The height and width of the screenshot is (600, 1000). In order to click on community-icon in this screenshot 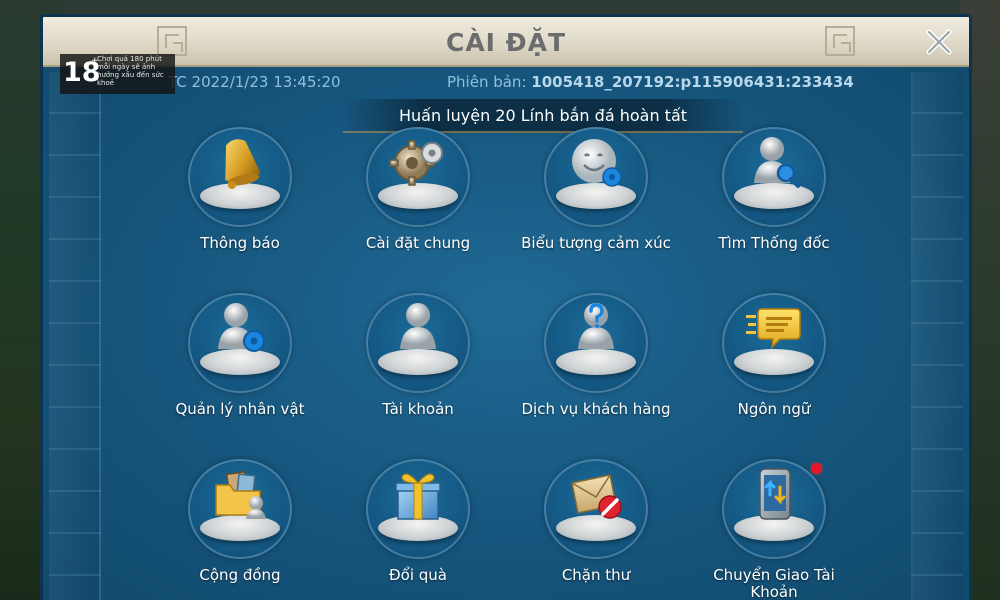, I will do `click(240, 494)`.